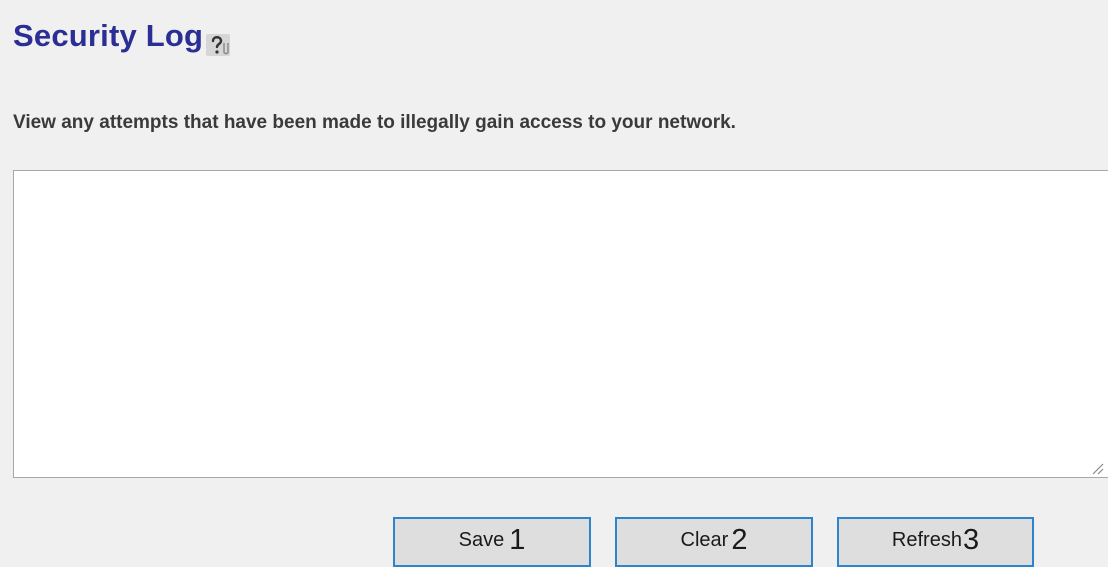 Image resolution: width=1108 pixels, height=567 pixels. Describe the element at coordinates (517, 540) in the screenshot. I see `save-button-number: 1` at that location.